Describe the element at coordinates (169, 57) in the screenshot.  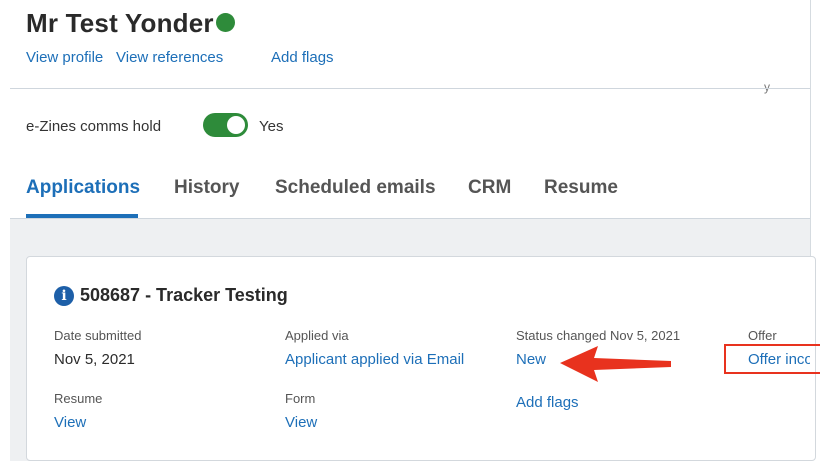
I see `view-references-link: View references` at that location.